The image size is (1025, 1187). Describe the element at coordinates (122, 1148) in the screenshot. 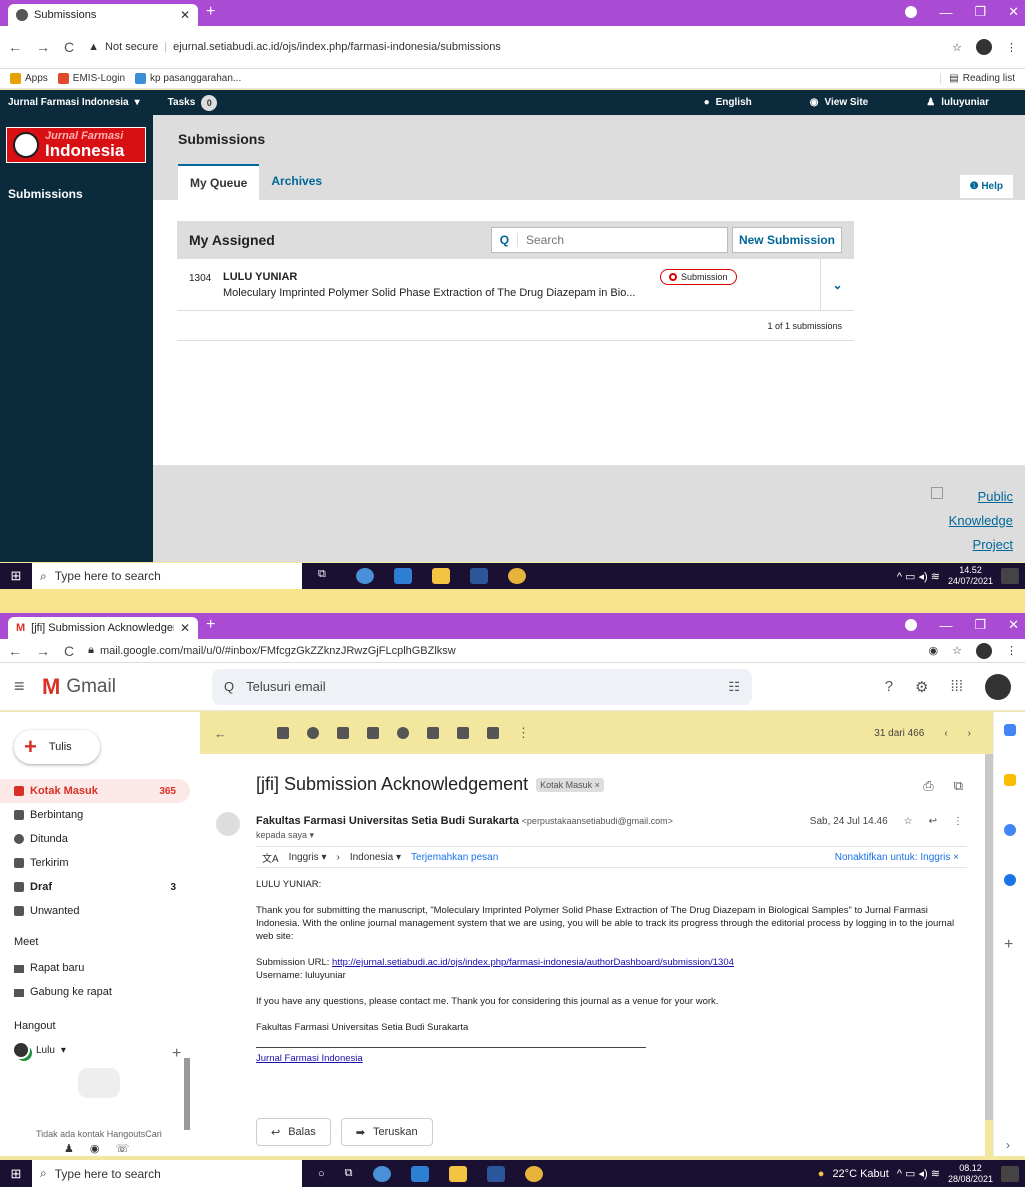

I see `phone-icon: ☏` at that location.